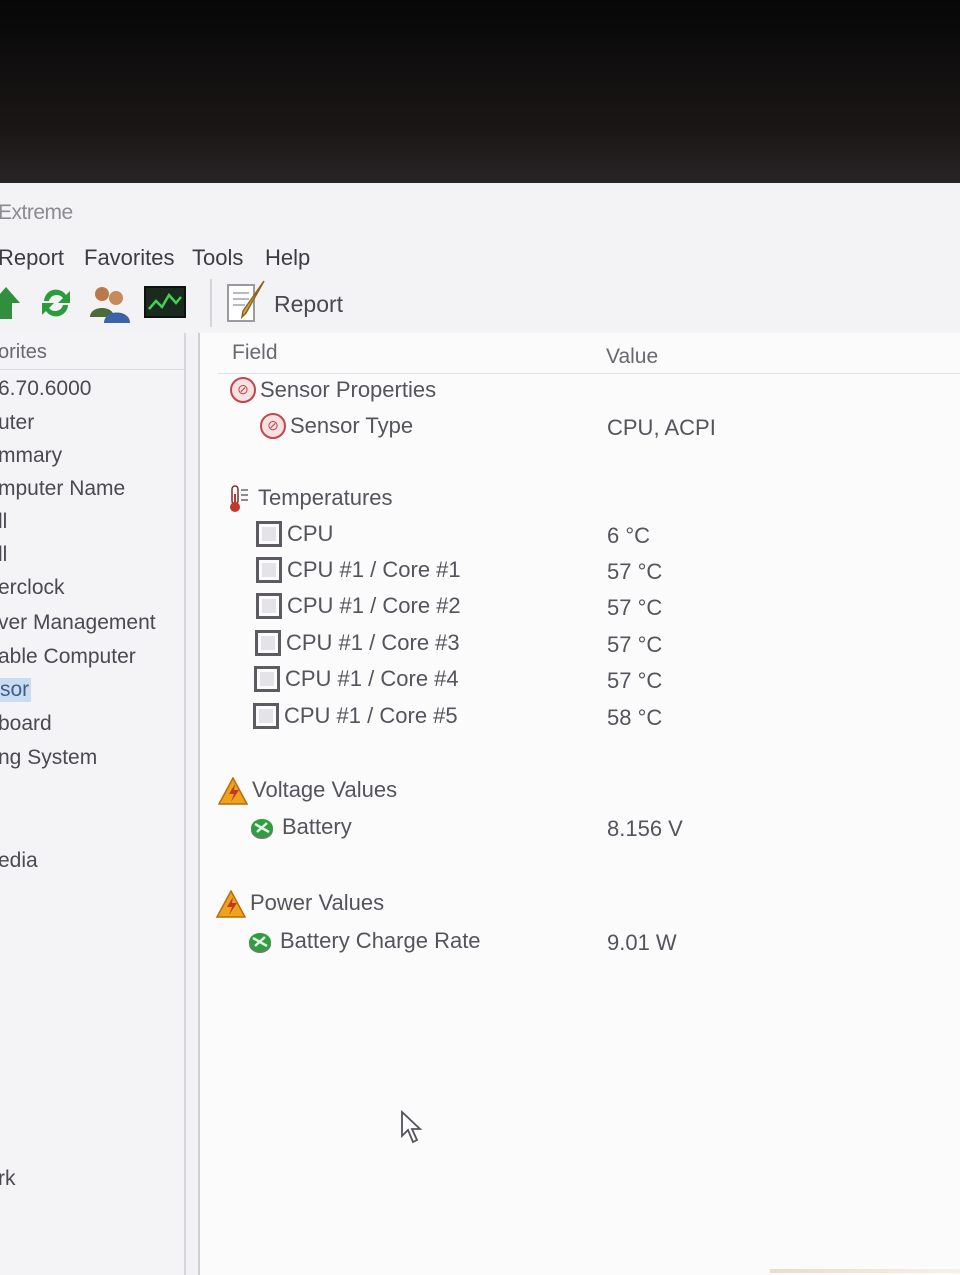  I want to click on up-arrow-icon, so click(13, 303).